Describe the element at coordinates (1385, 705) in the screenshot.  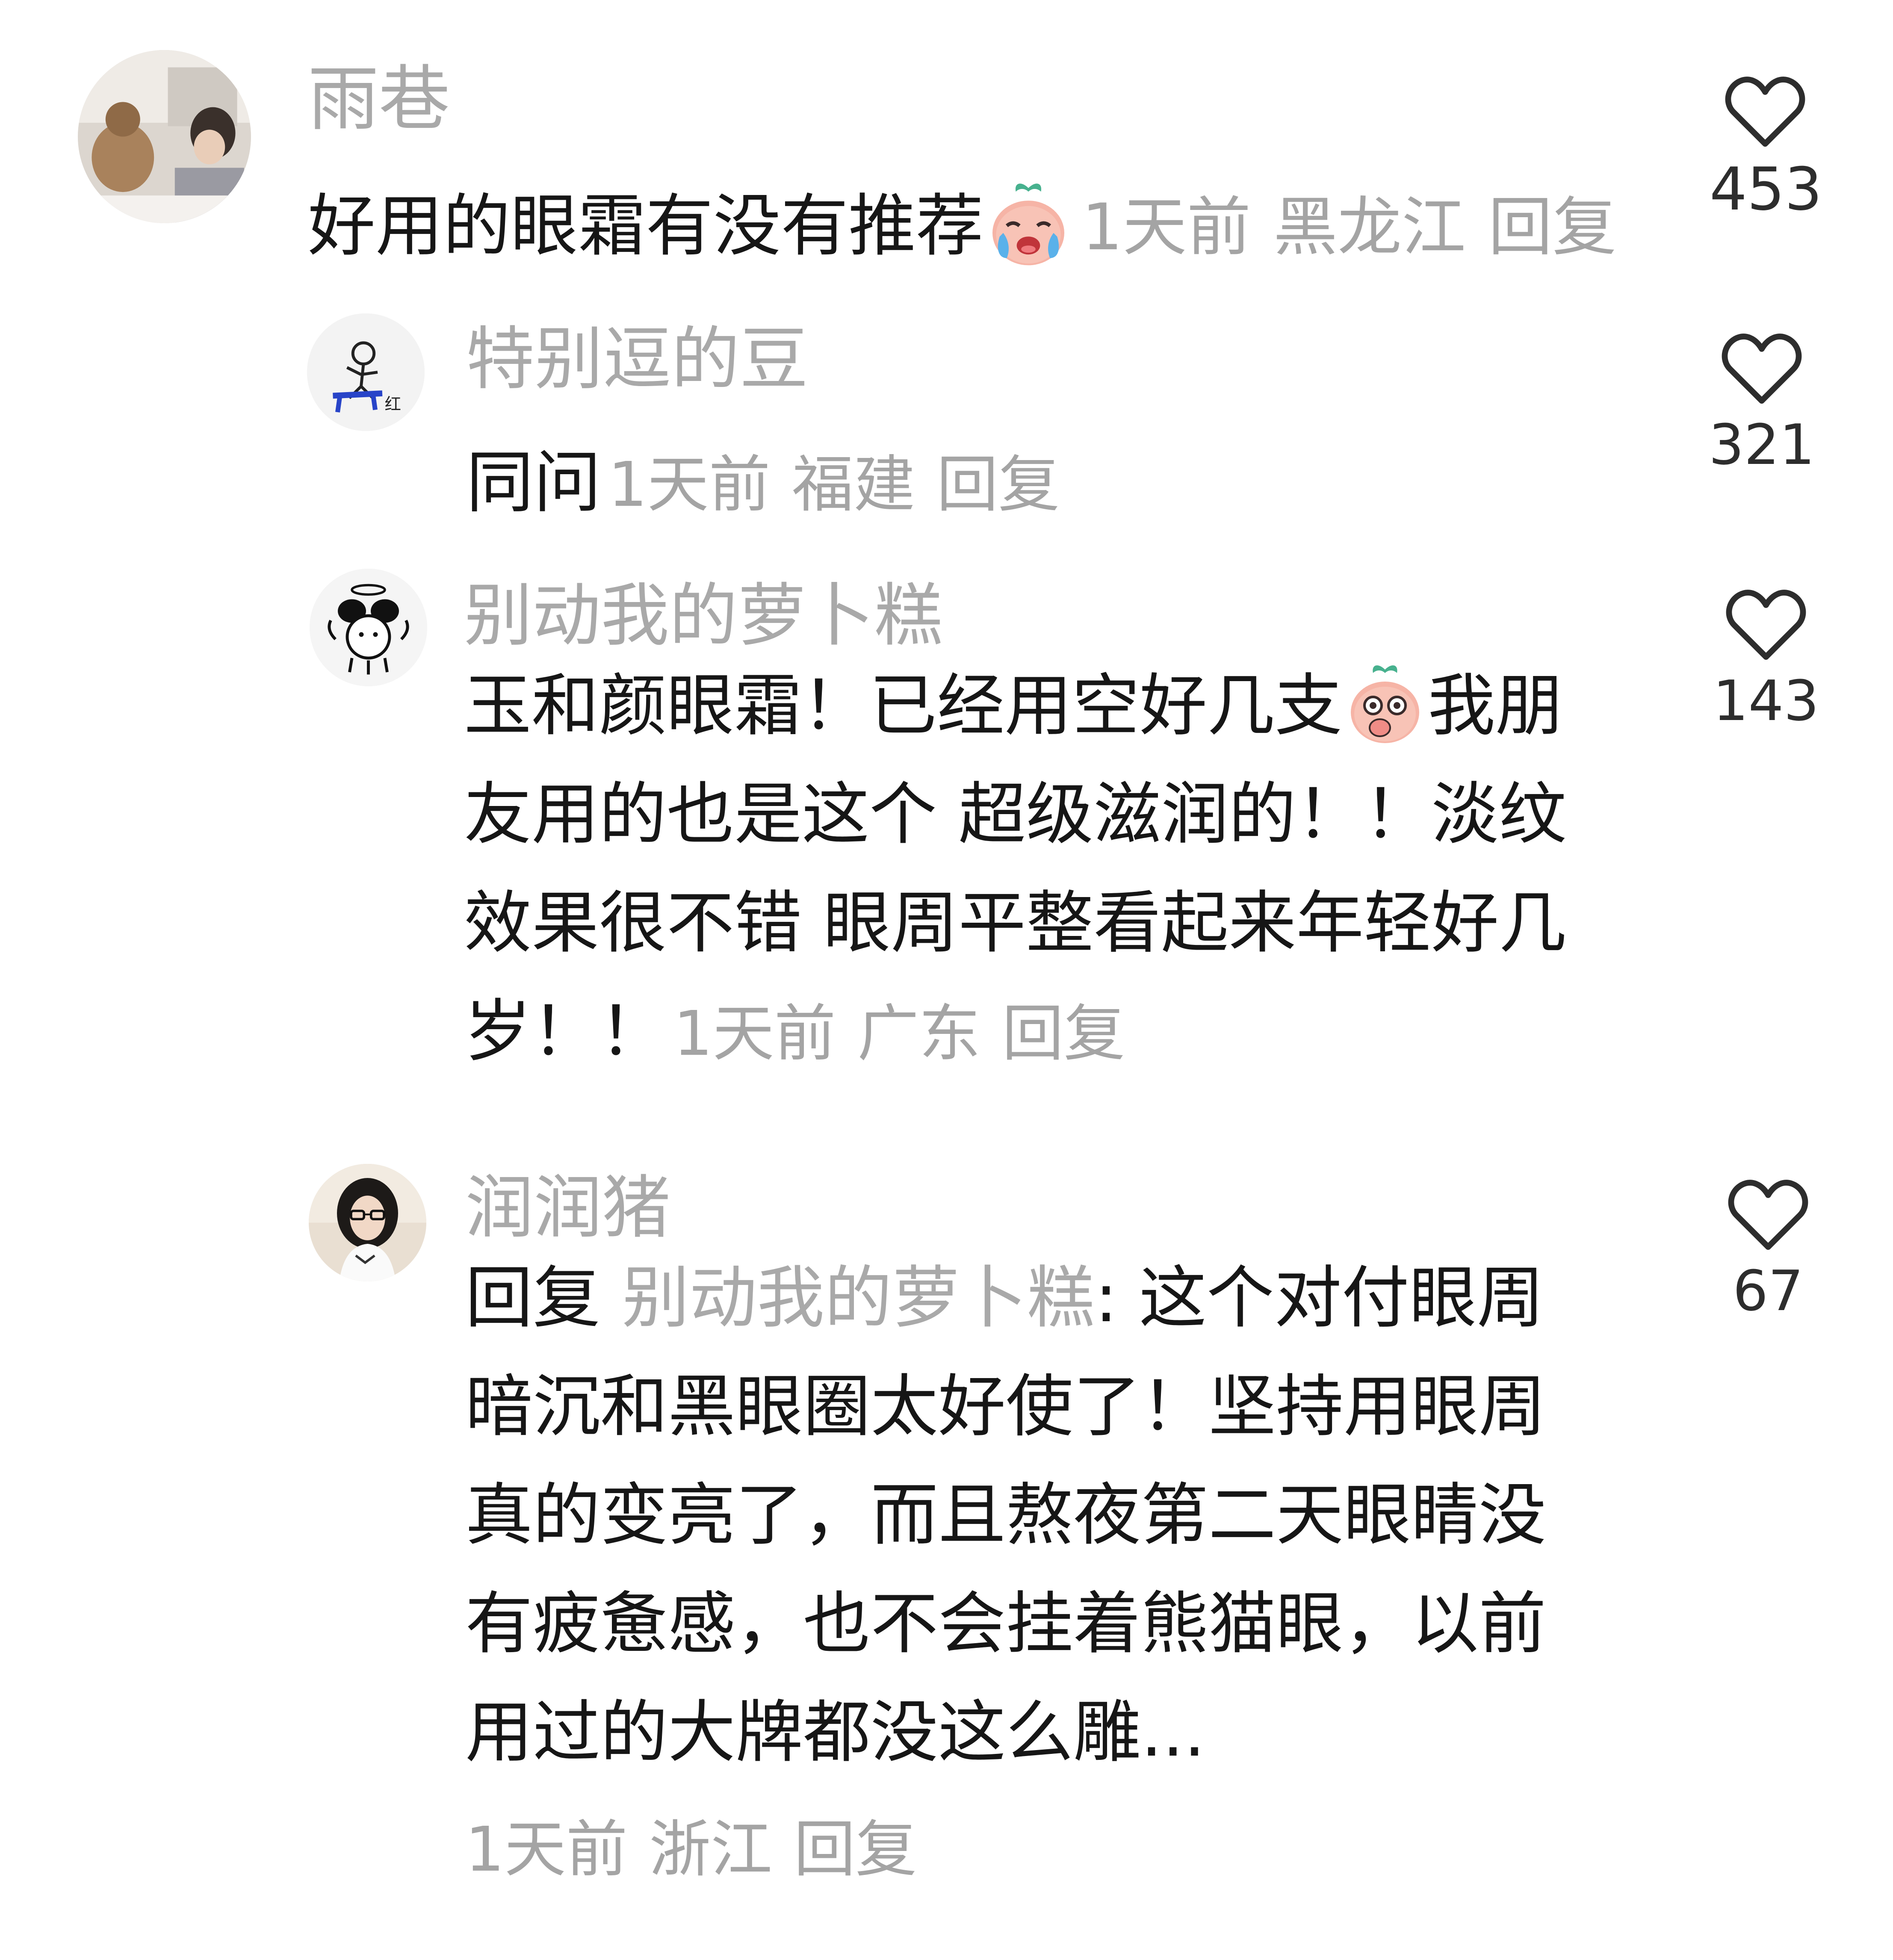
I see `shocked-peach-emoji` at that location.